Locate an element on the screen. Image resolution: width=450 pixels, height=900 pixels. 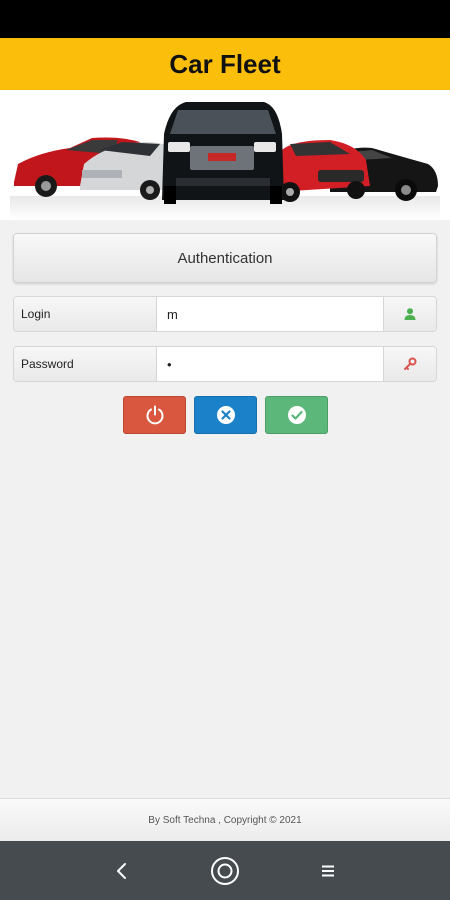
app-title: Car Fleet is located at coordinates (225, 63).